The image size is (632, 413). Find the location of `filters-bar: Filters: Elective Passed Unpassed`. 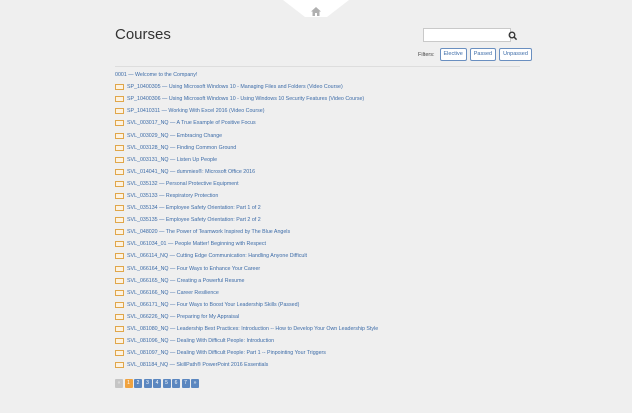

filters-bar: Filters: Elective Passed Unpassed is located at coordinates (475, 54).